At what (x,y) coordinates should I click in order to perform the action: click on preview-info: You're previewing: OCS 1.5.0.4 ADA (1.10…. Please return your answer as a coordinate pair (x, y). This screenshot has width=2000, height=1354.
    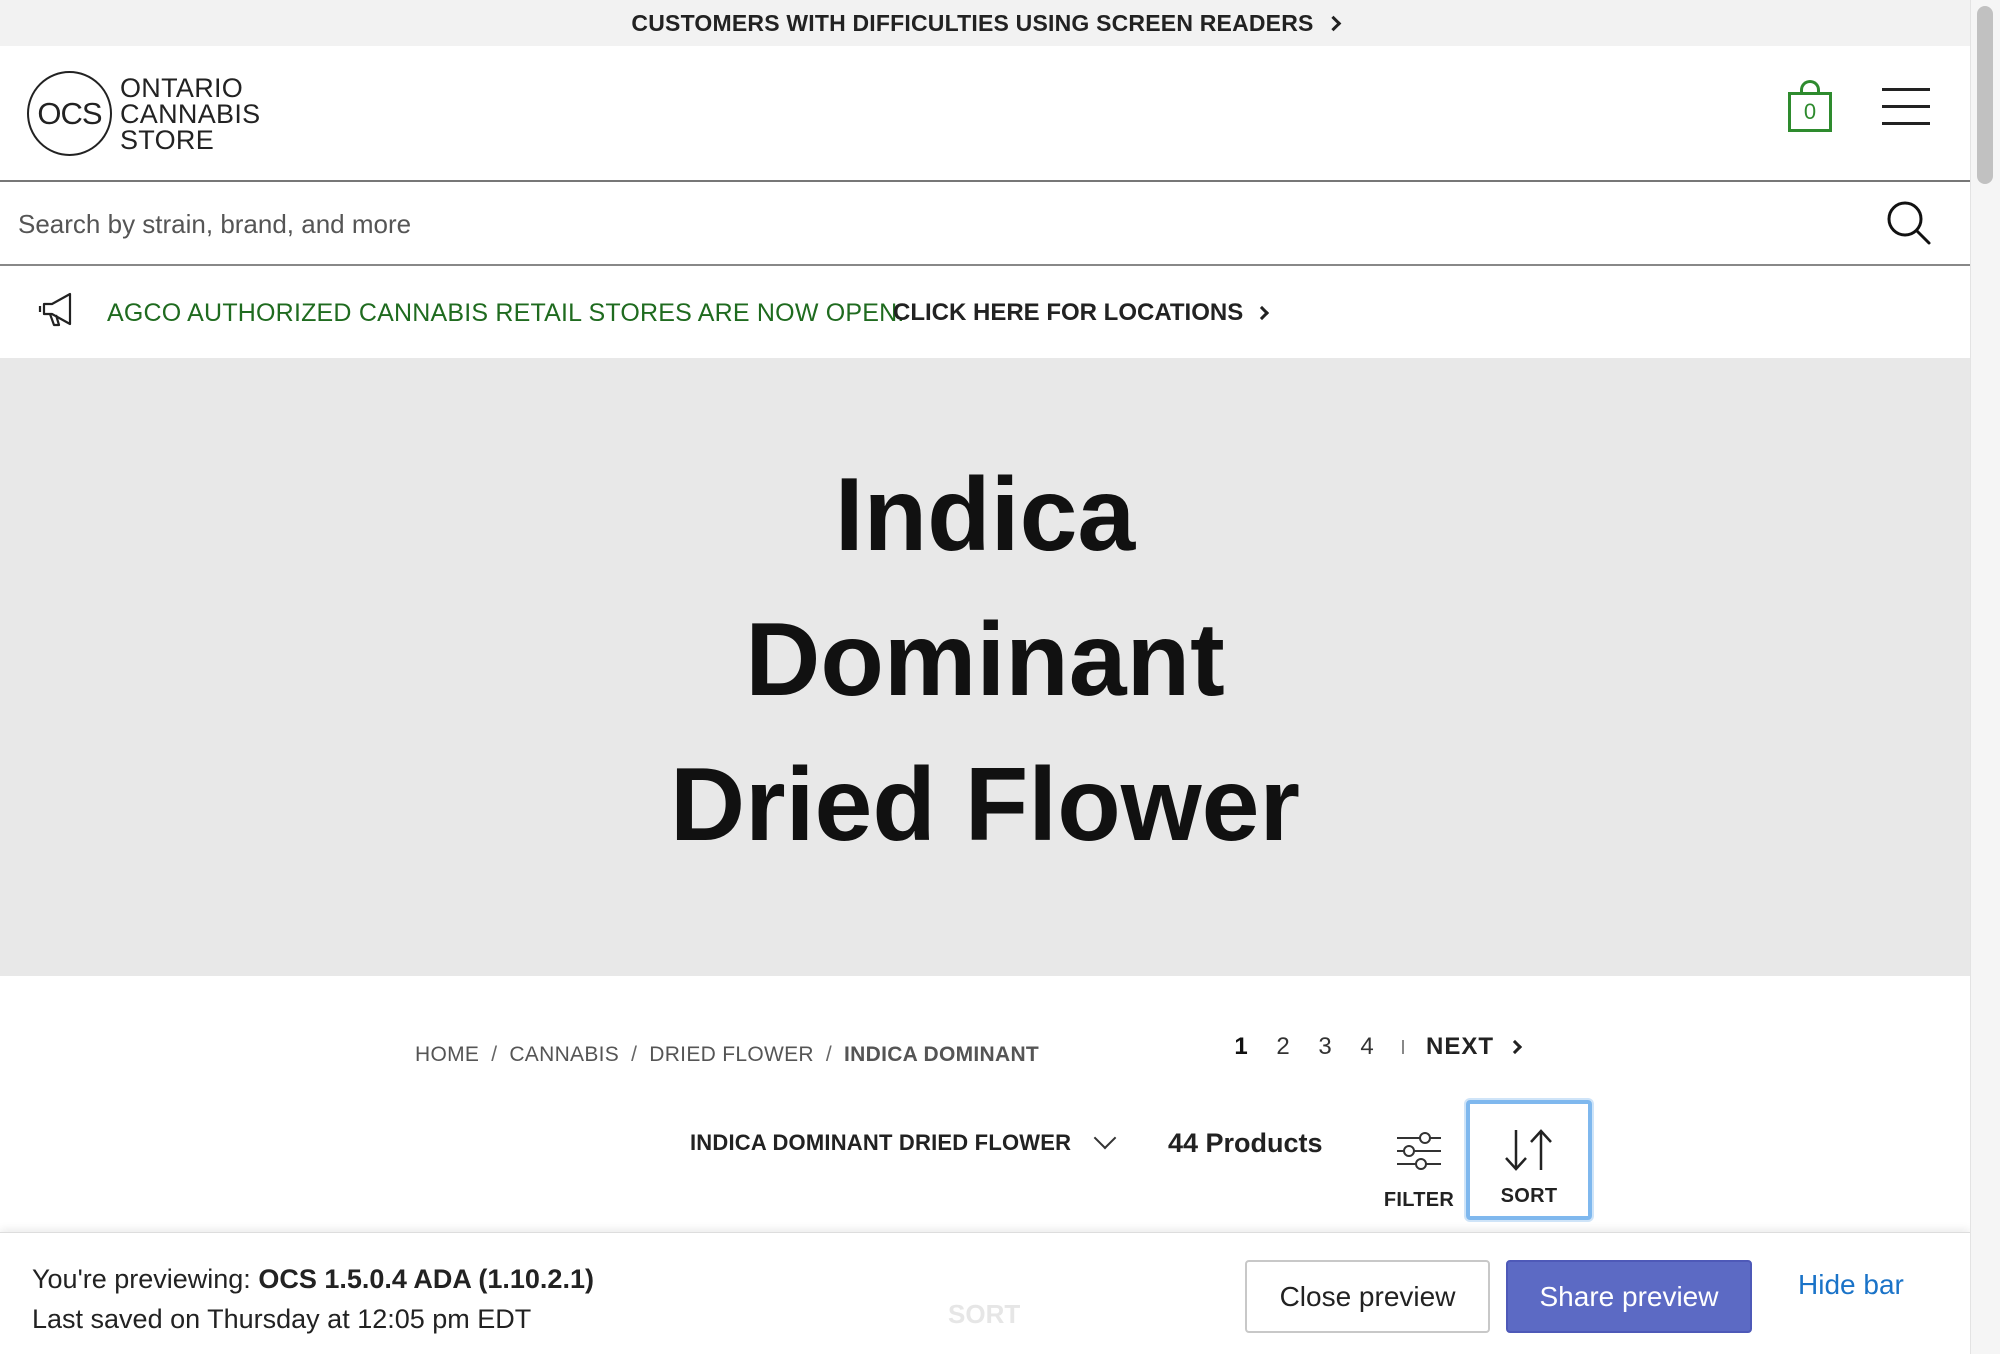
    Looking at the image, I should click on (313, 1299).